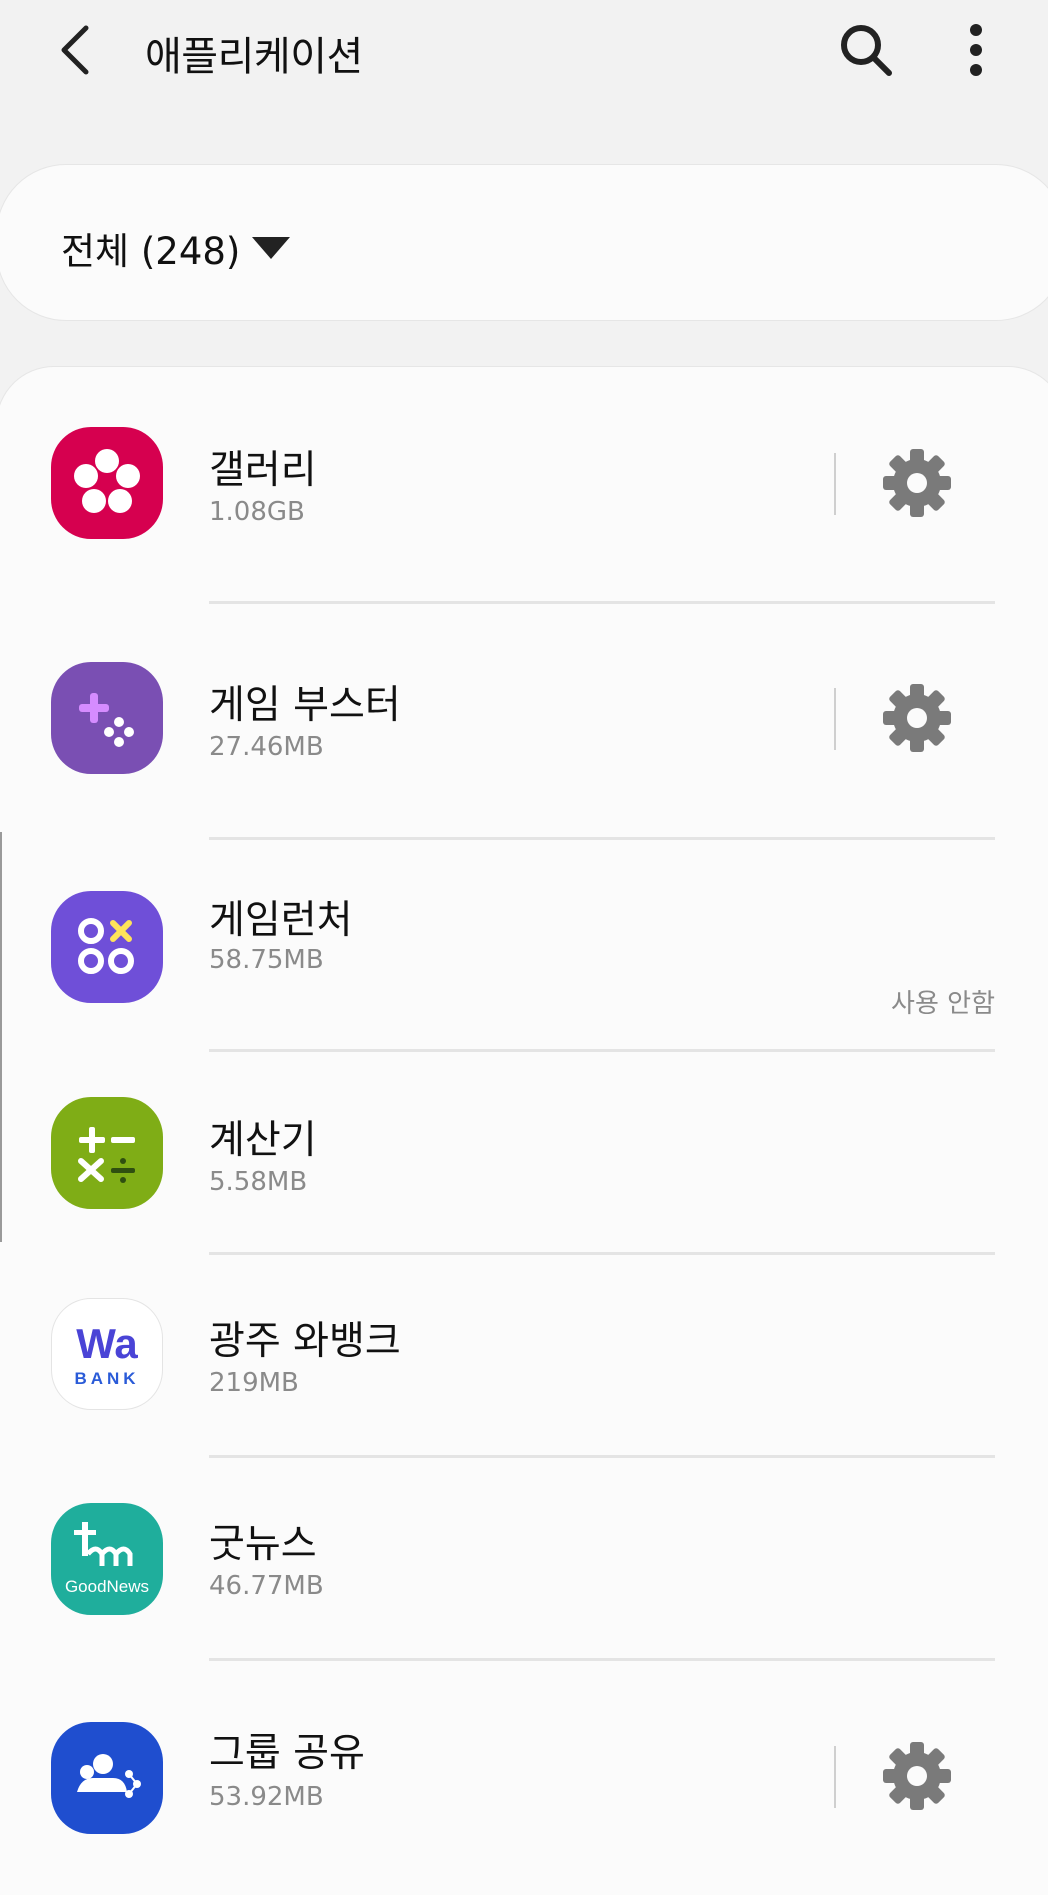  I want to click on search-icon, so click(866, 50).